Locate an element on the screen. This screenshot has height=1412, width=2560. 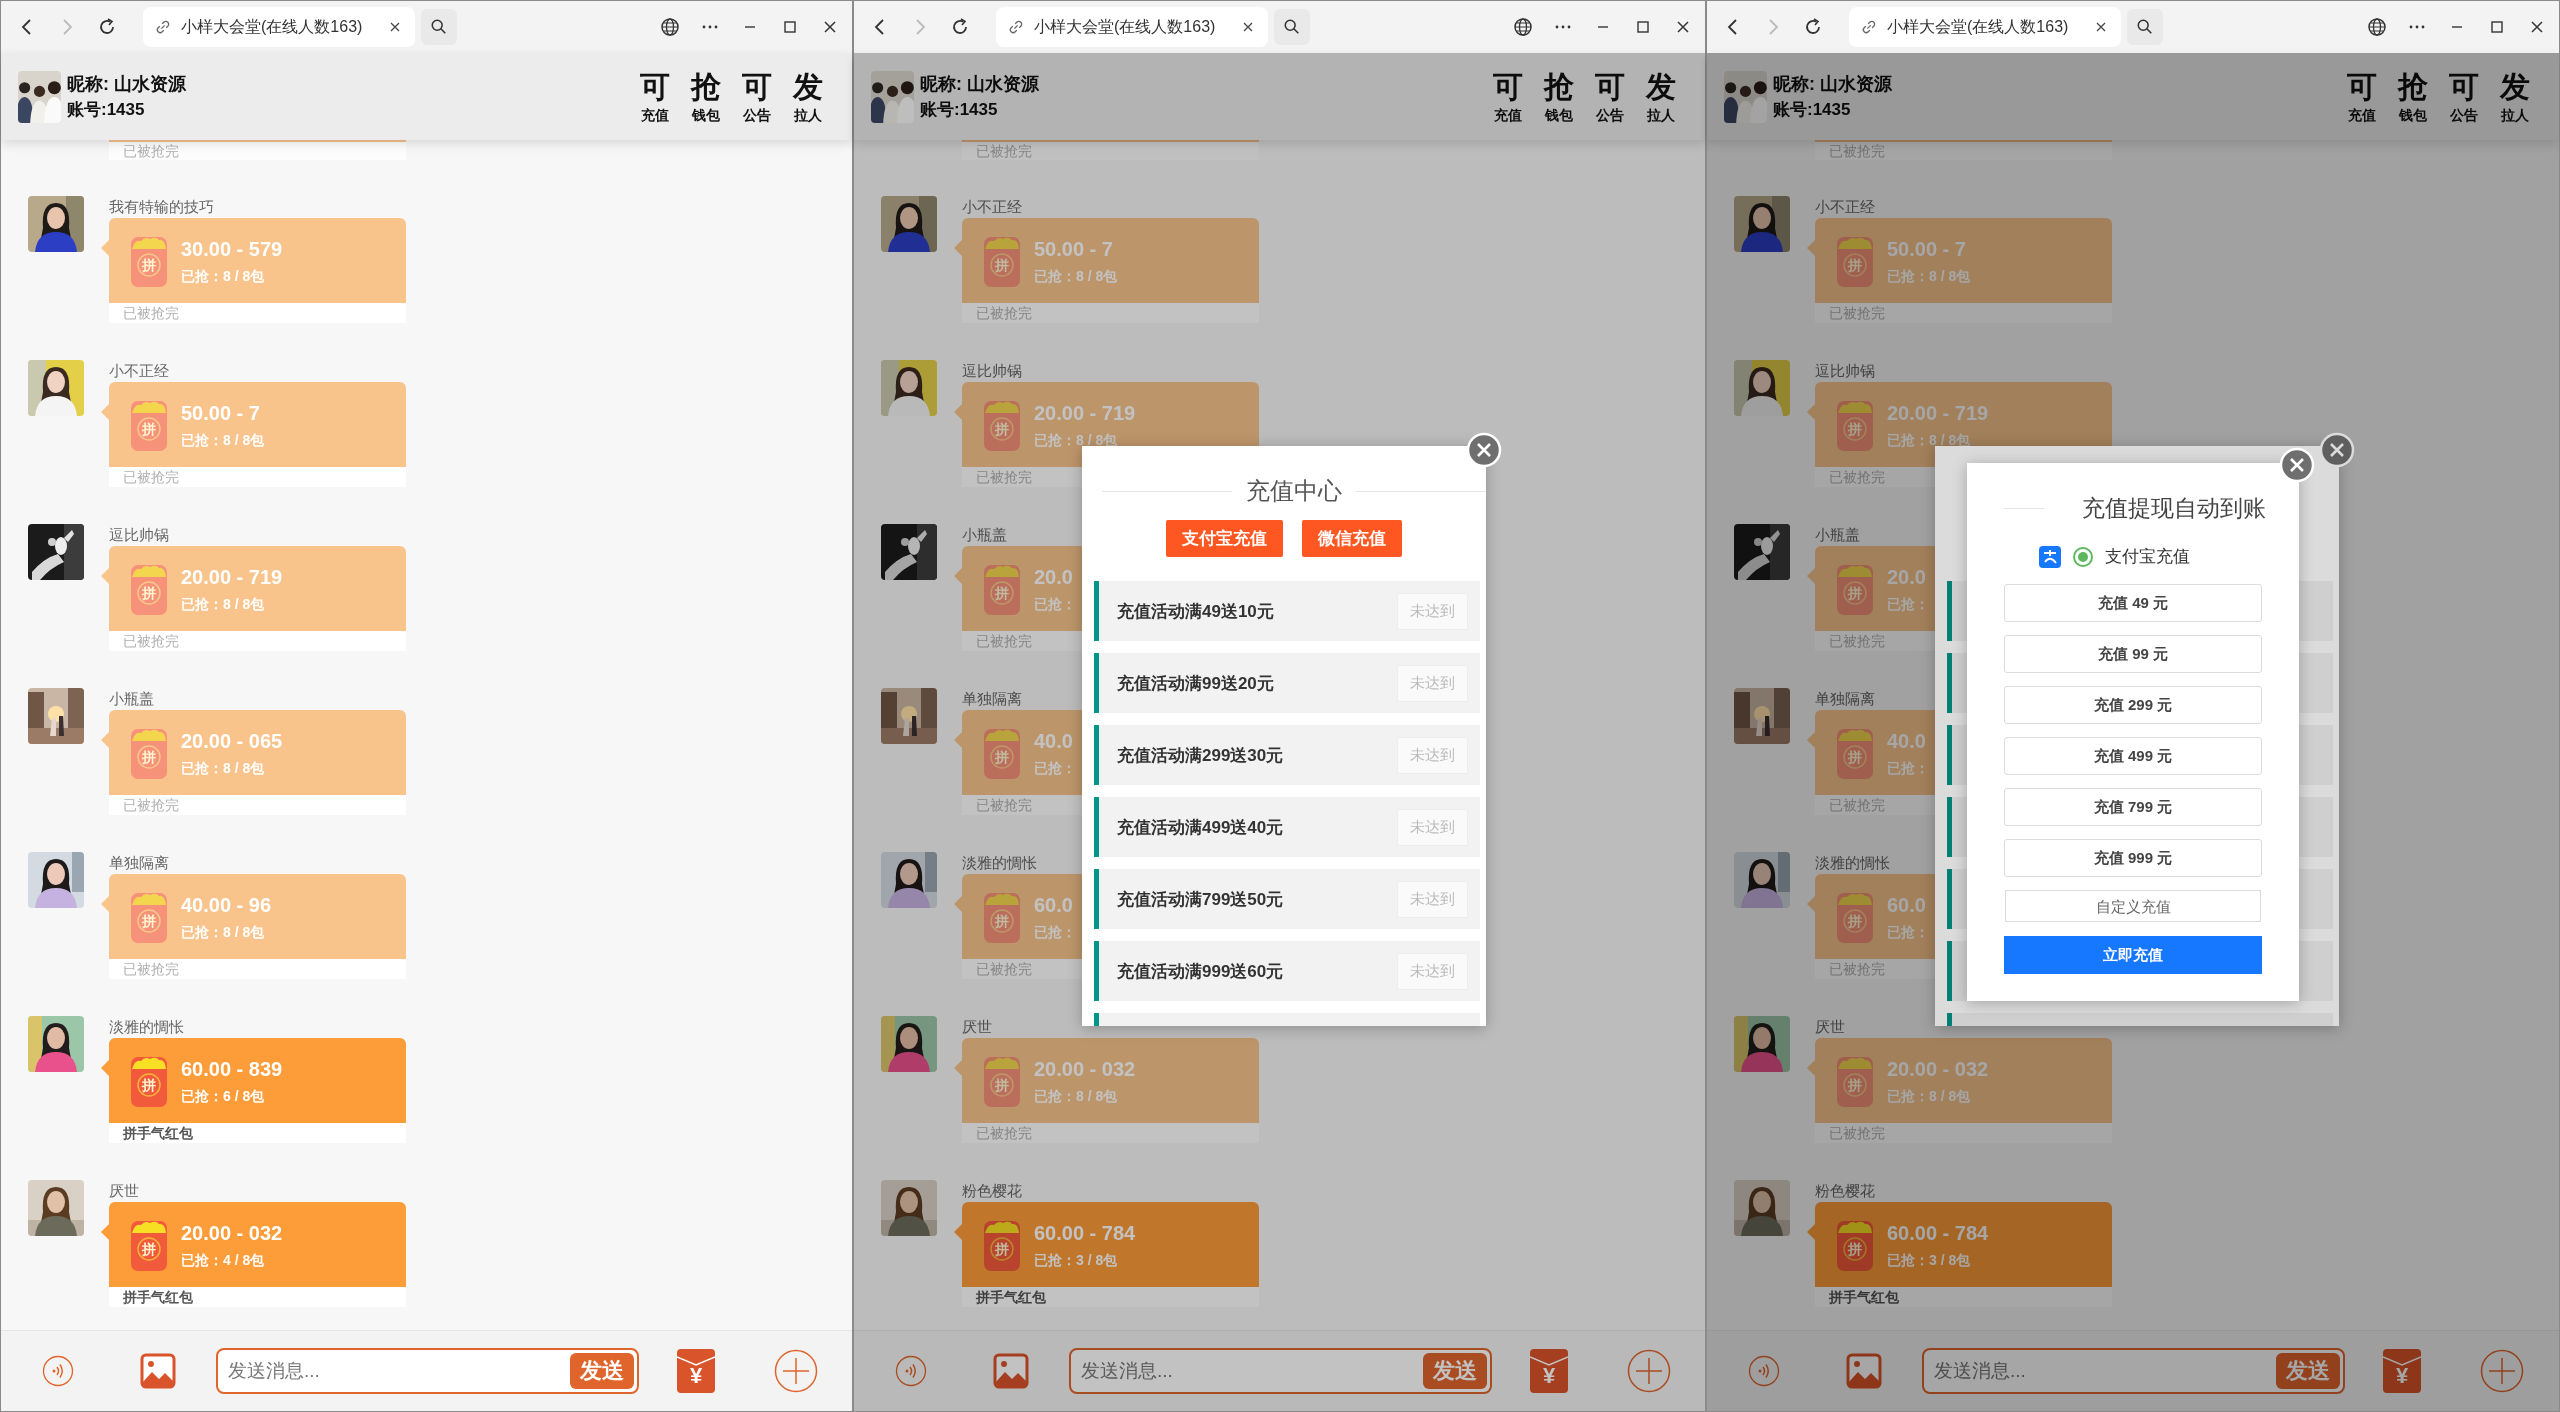
link-icon is located at coordinates (163, 27).